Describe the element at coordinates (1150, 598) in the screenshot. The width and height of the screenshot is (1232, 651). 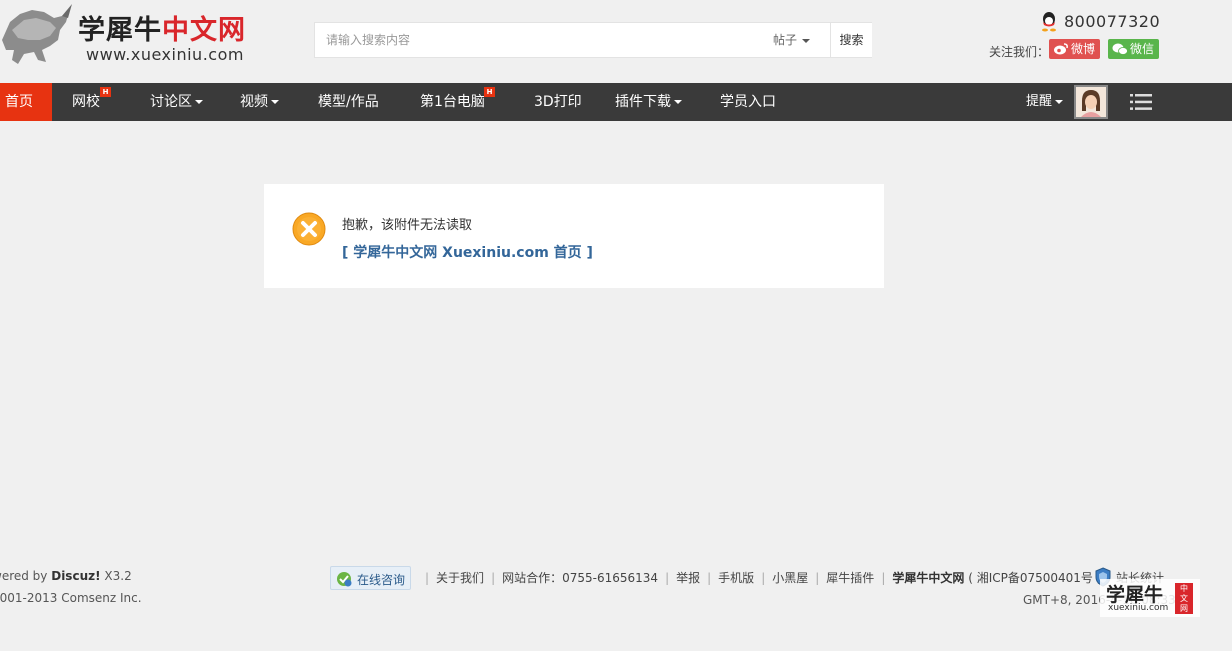
I see `watermark-logo: 学犀牛 xuexiniu.com 中文网` at that location.